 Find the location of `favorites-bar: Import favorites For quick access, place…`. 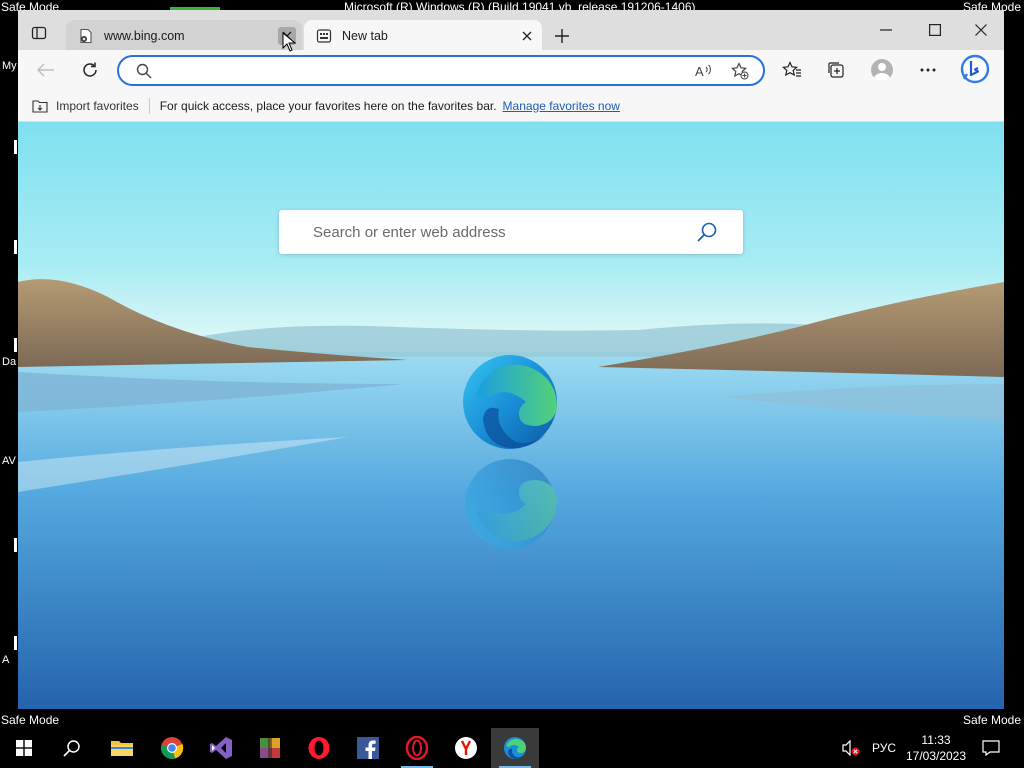

favorites-bar: Import favorites For quick access, place… is located at coordinates (511, 106).